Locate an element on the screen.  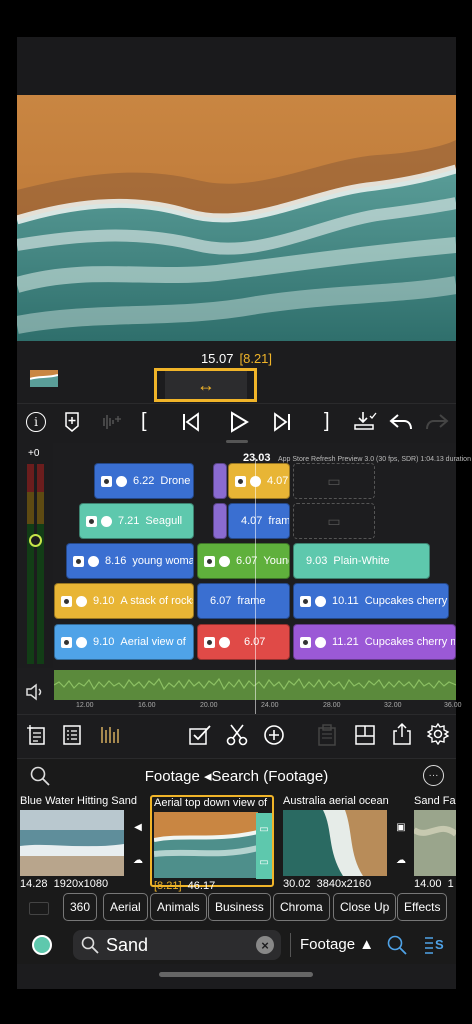
clip-duration: 7.21 is located at coordinates (129, 521).